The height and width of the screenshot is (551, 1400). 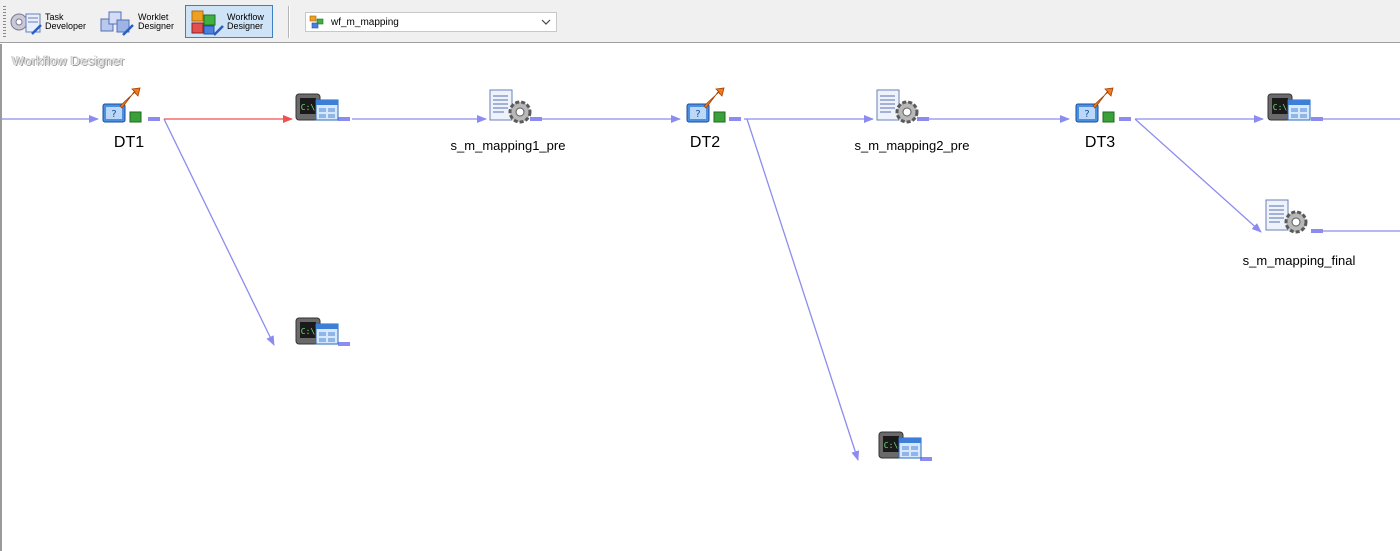 I want to click on workflow-designer-label: Workflow Designer, so click(x=245, y=21).